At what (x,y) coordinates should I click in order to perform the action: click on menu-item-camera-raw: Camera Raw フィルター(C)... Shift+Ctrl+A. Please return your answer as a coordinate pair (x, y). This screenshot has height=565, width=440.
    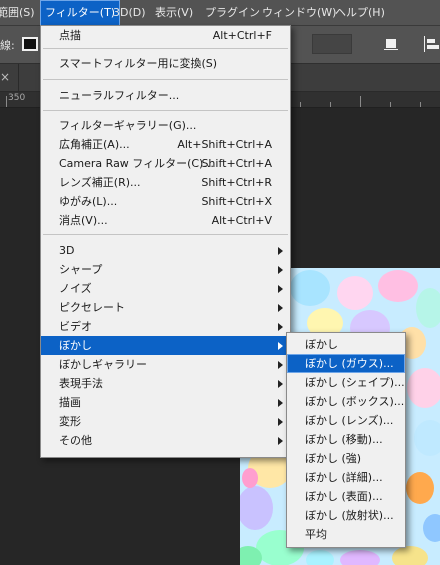
    Looking at the image, I should click on (165, 163).